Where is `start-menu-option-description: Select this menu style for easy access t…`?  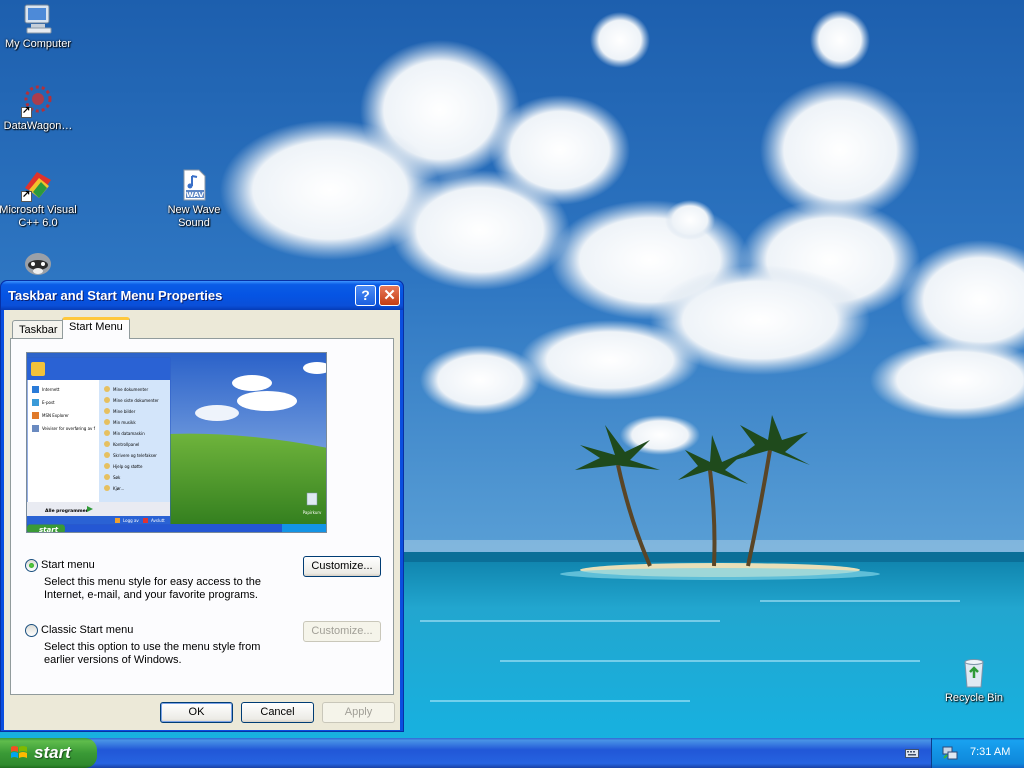
start-menu-option-description: Select this menu style for easy access t… is located at coordinates (153, 588).